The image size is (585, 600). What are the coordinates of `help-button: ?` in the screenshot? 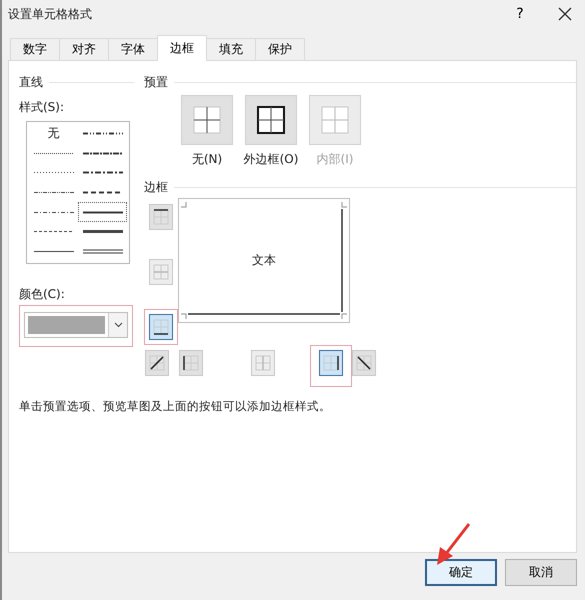 It's located at (520, 14).